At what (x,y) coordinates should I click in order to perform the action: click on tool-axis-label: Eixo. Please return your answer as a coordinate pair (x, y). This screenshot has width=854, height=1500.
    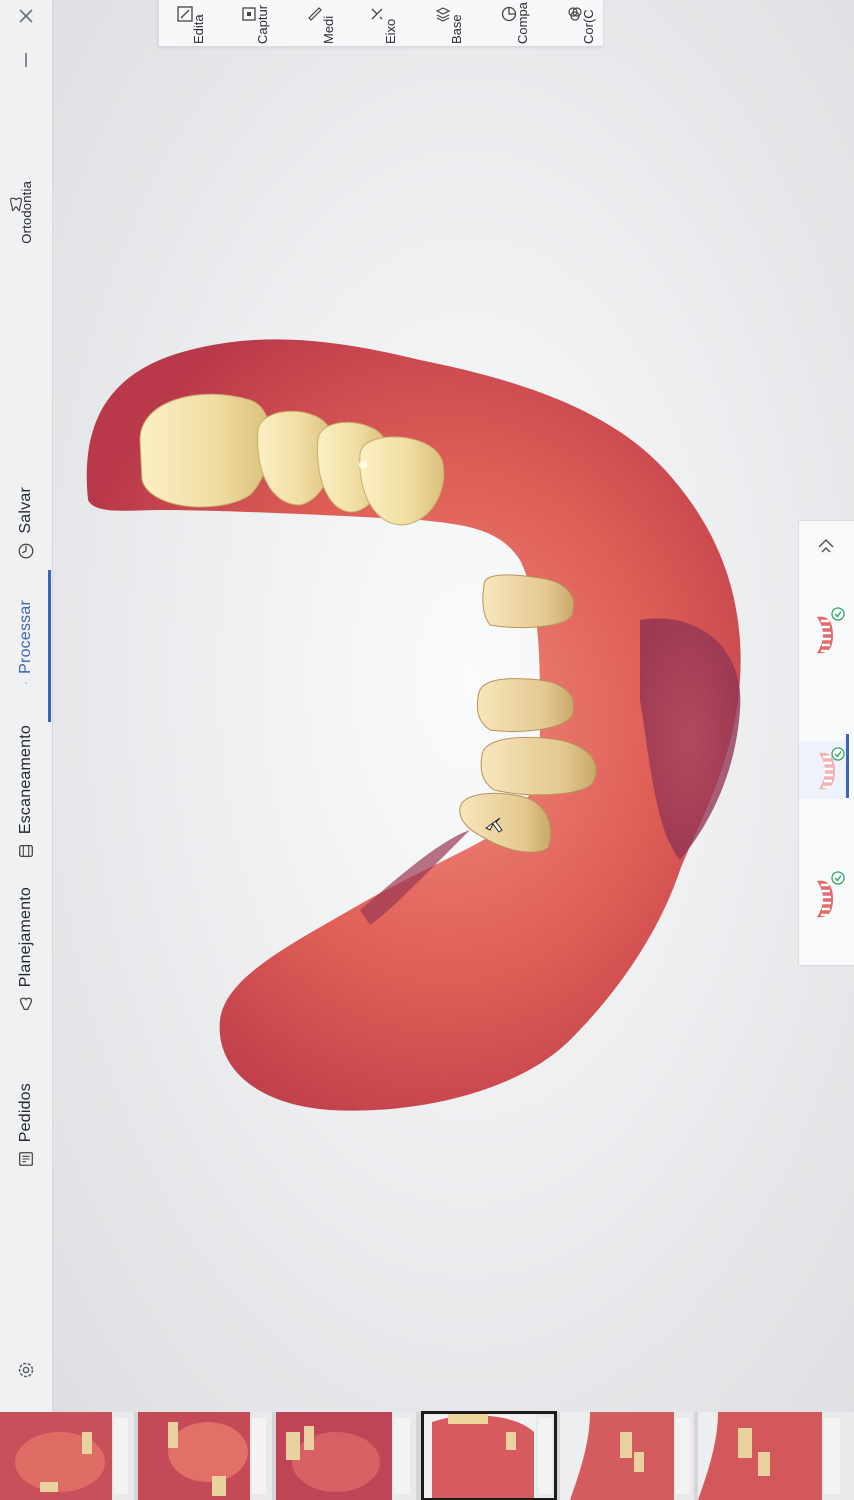
    Looking at the image, I should click on (390, 31).